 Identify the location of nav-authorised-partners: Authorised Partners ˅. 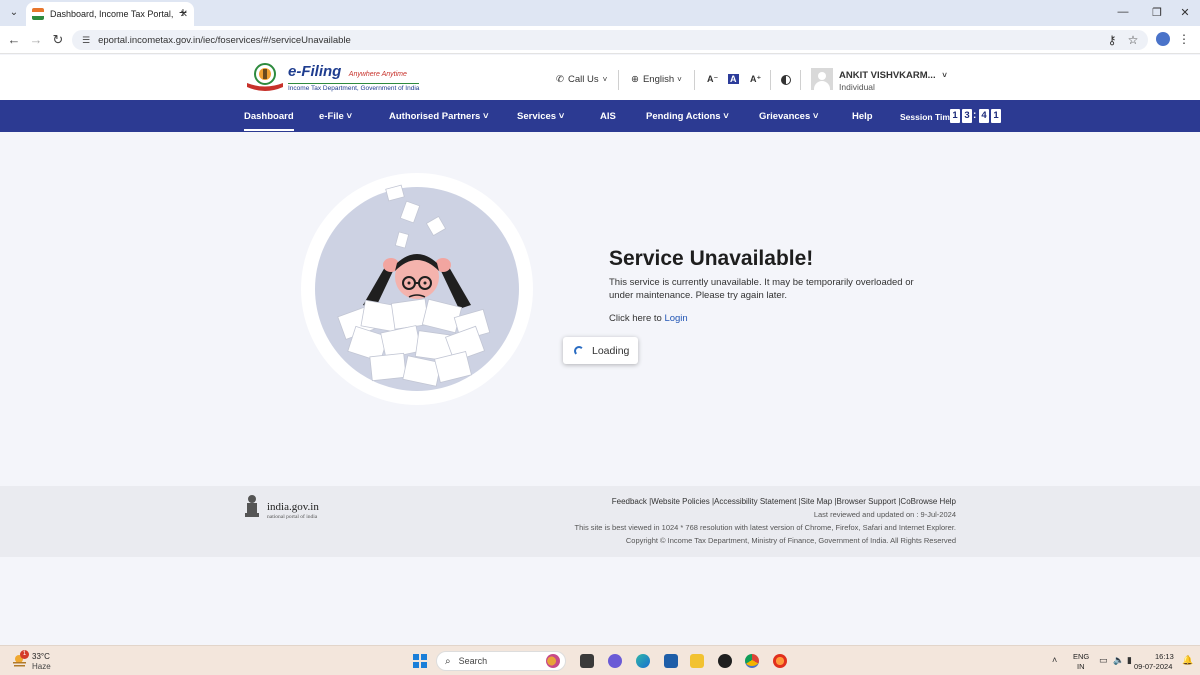
(439, 116).